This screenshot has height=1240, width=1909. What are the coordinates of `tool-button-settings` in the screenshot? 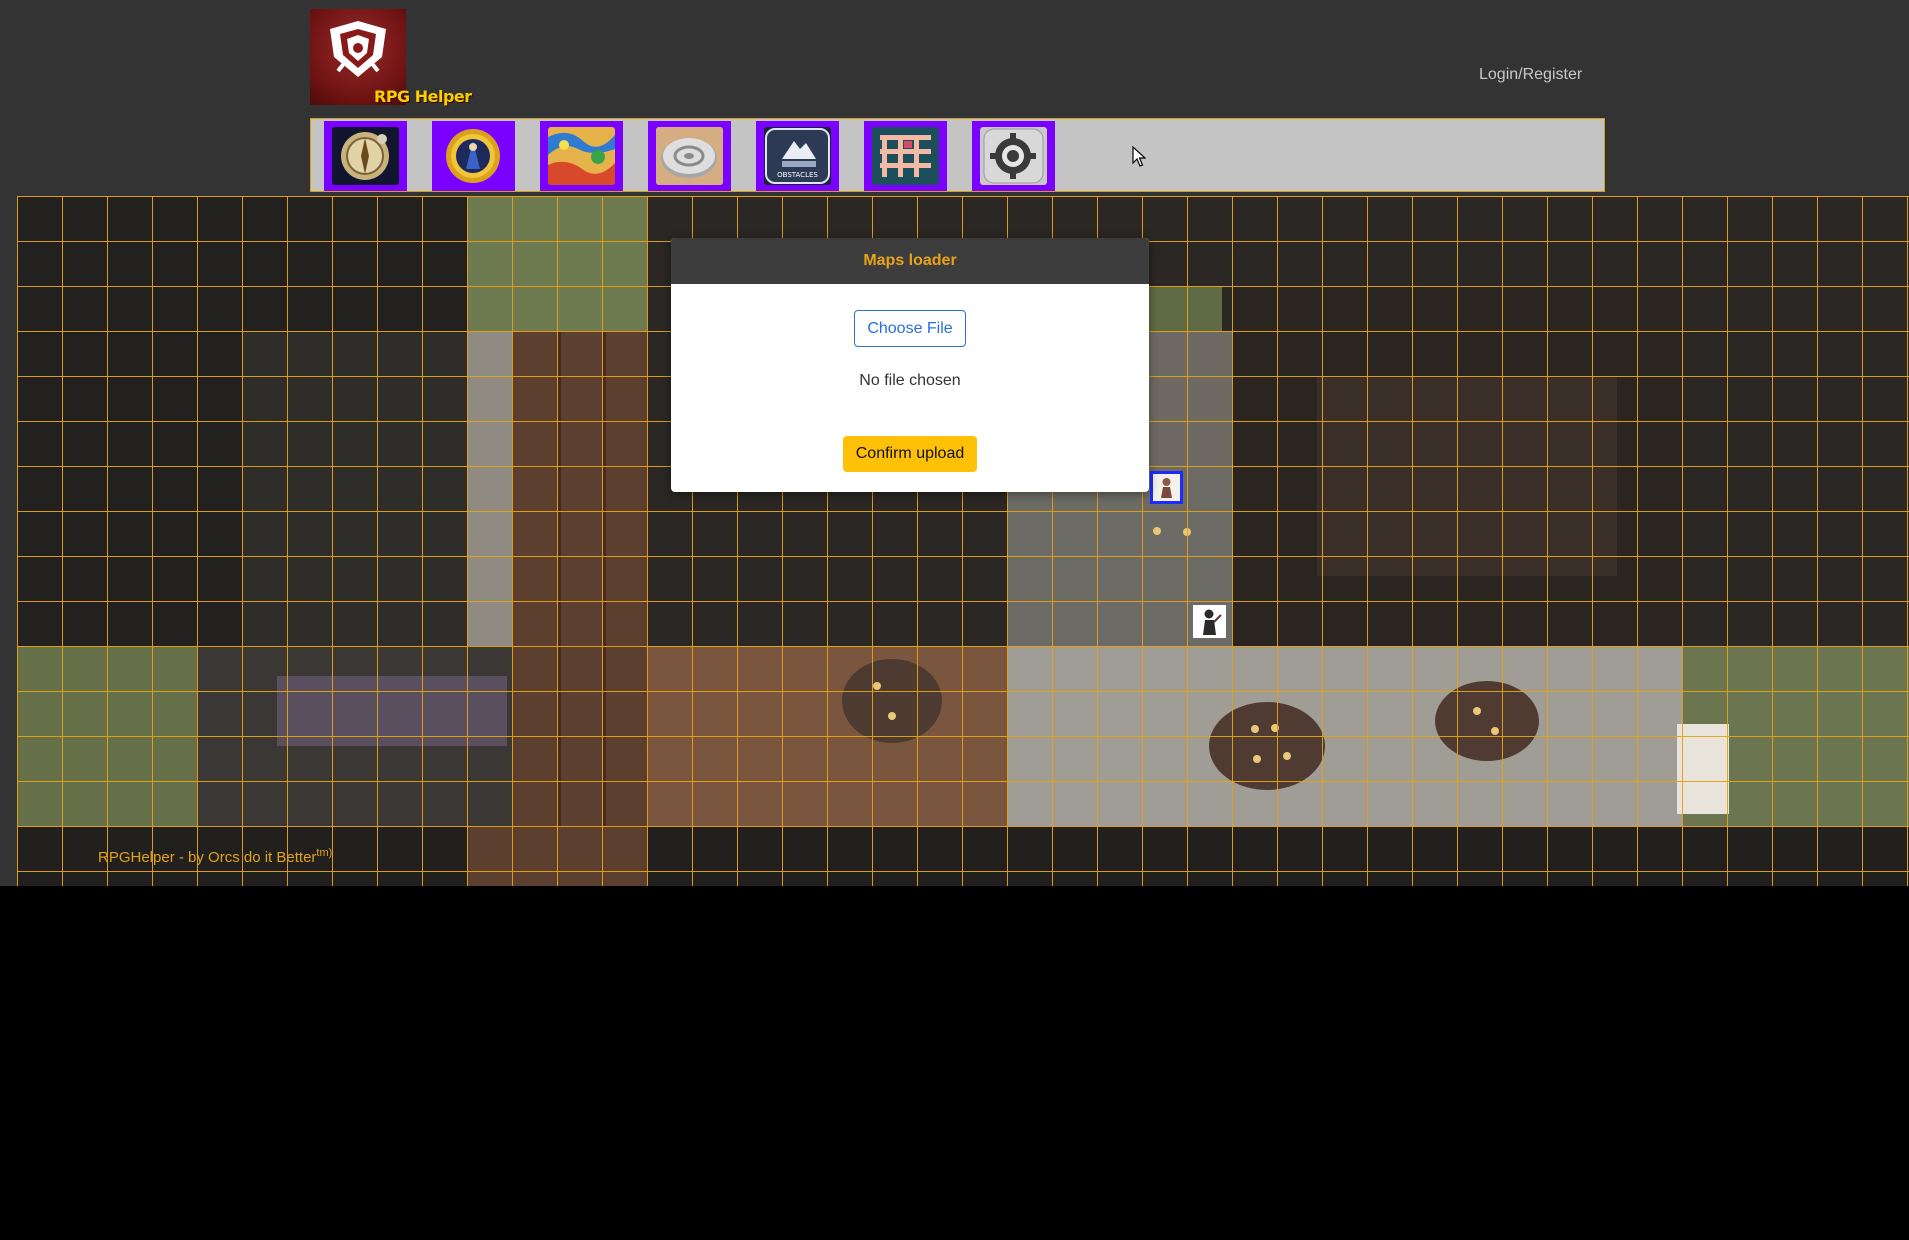 It's located at (1013, 156).